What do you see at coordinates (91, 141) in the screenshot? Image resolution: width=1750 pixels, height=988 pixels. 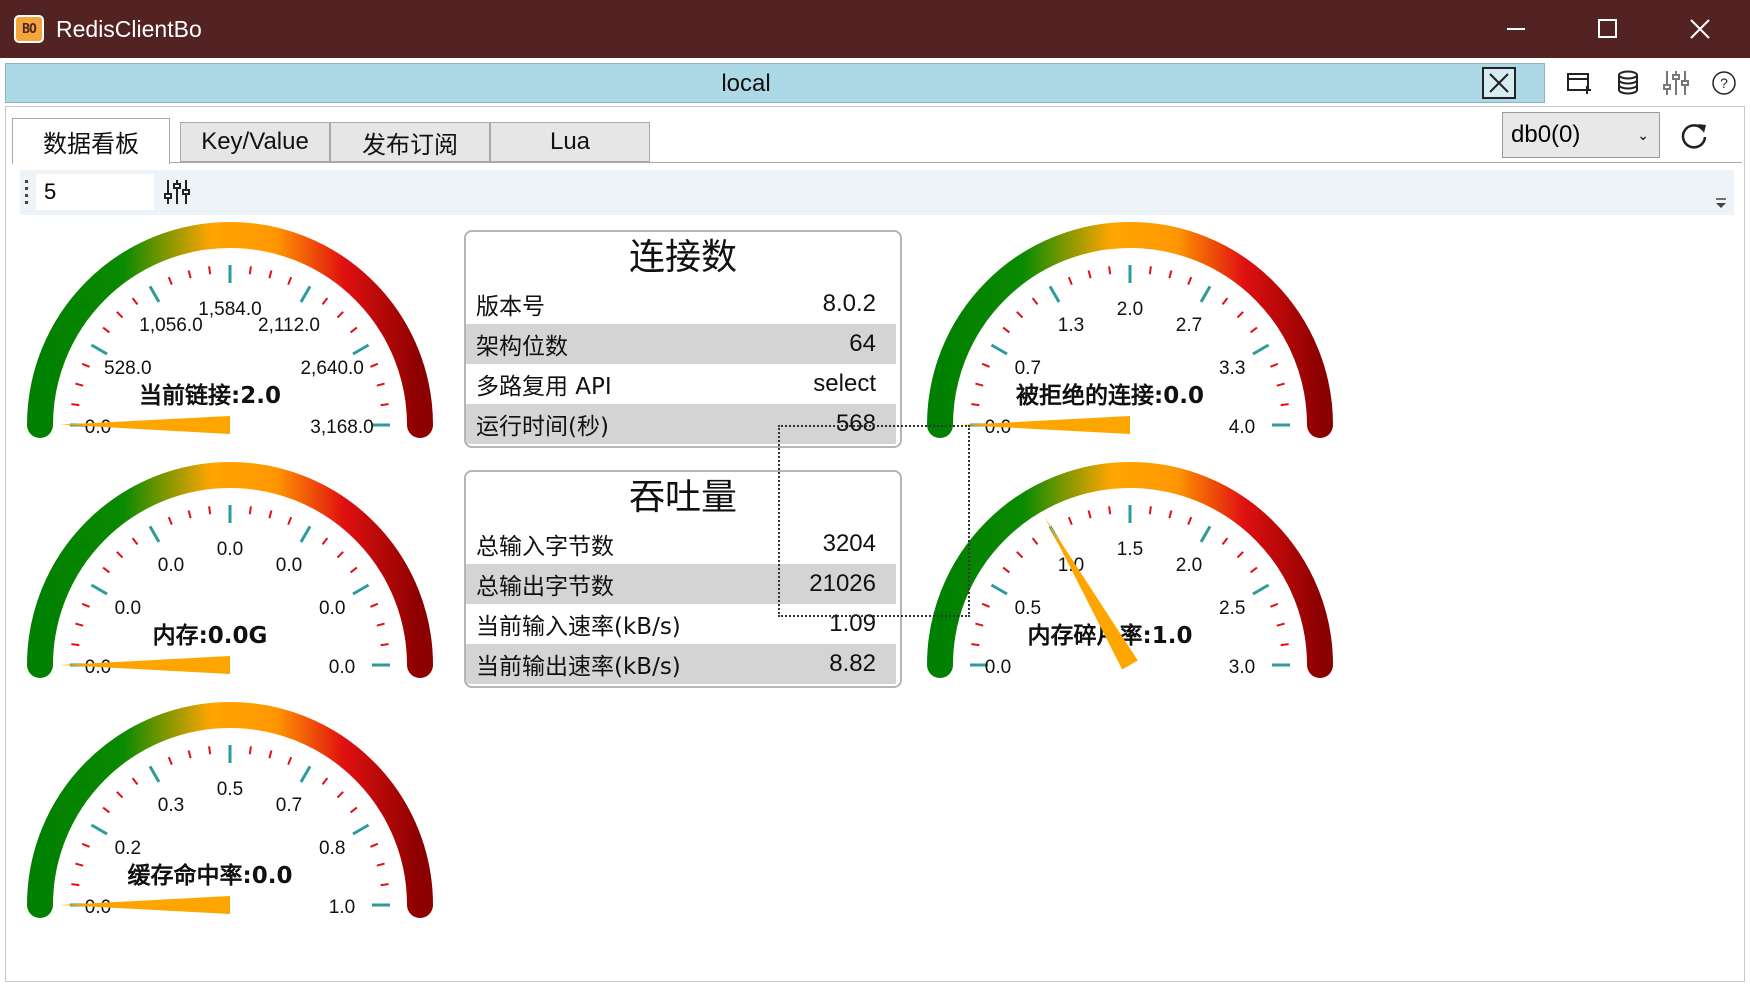 I see `tab-dashboard: 数据看板` at bounding box center [91, 141].